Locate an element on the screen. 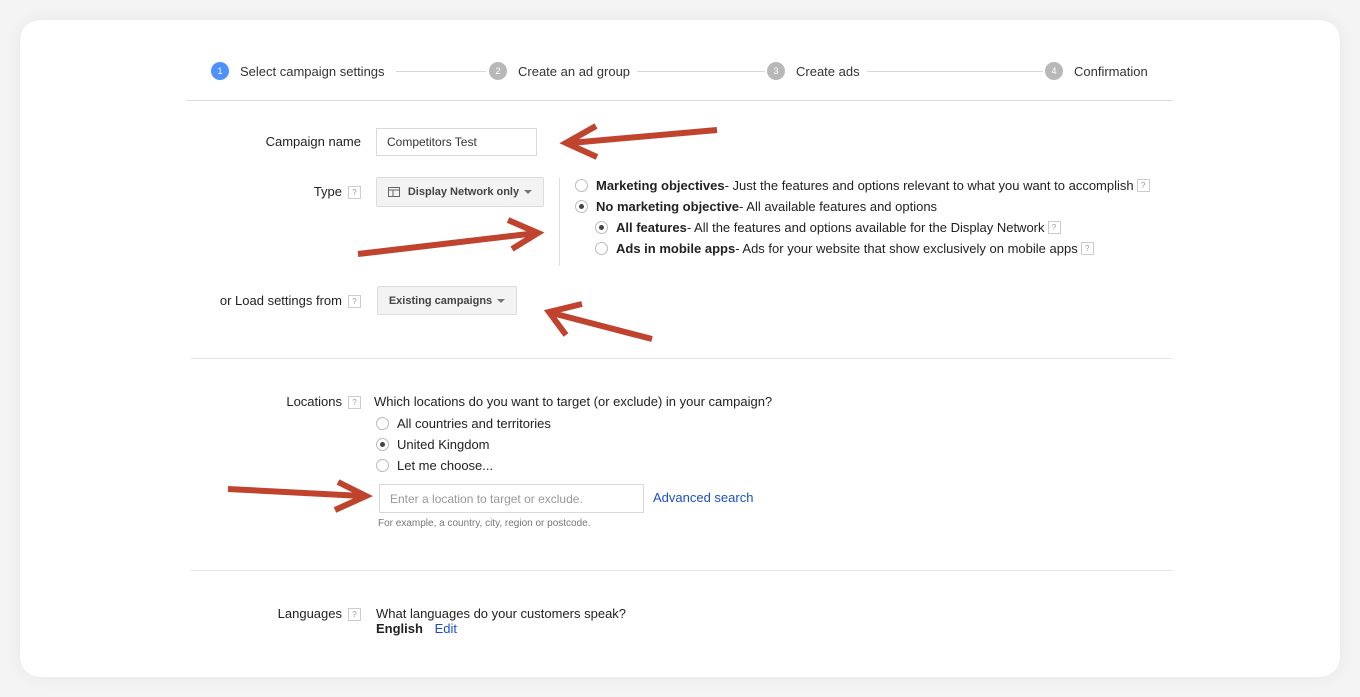  option-label: All countries and territories is located at coordinates (474, 423).